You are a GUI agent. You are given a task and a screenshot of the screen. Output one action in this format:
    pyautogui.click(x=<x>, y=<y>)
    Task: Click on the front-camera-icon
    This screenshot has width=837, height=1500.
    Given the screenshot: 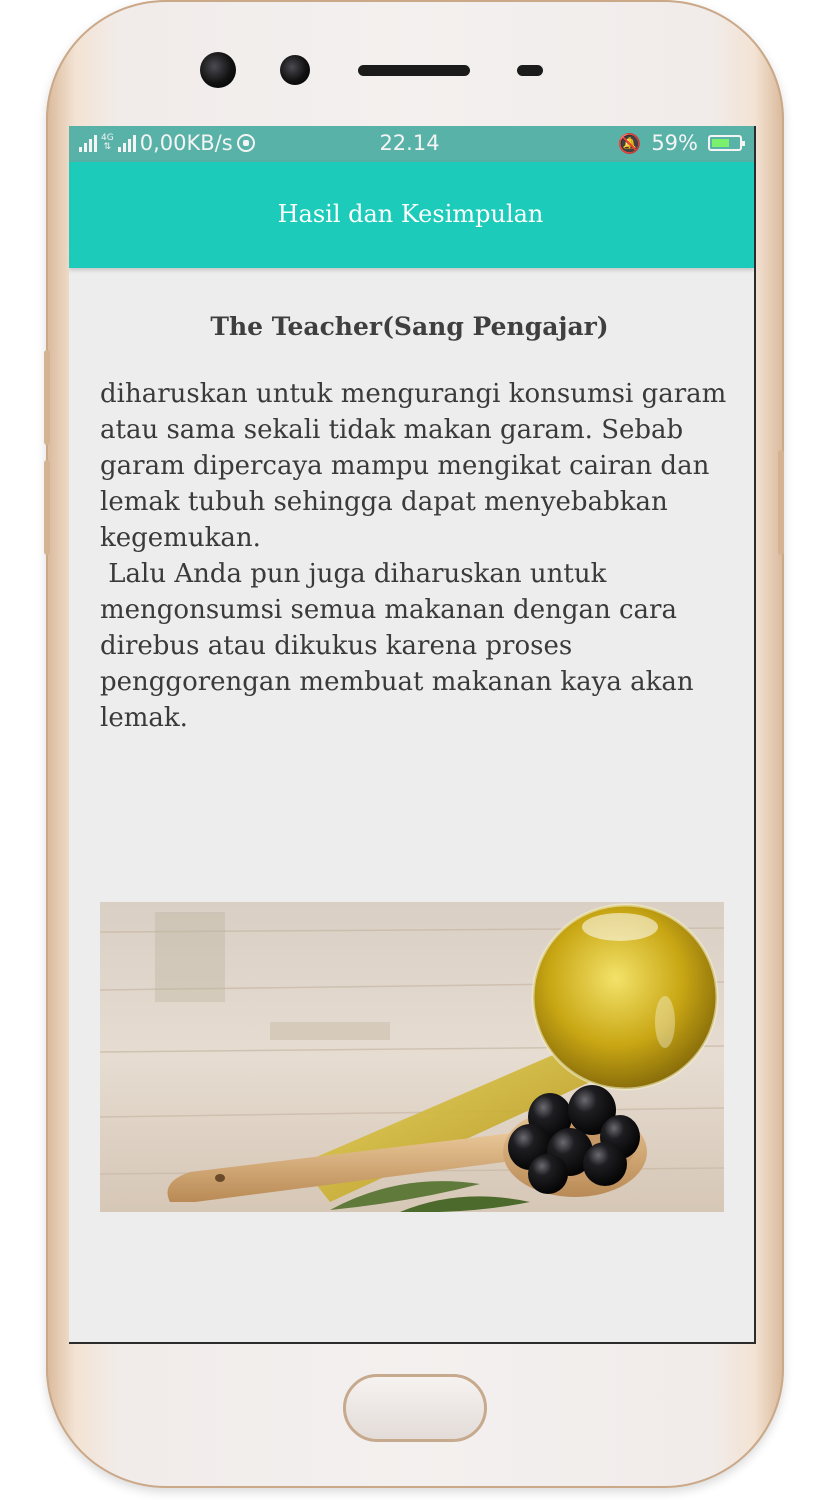 What is the action you would take?
    pyautogui.click(x=218, y=70)
    